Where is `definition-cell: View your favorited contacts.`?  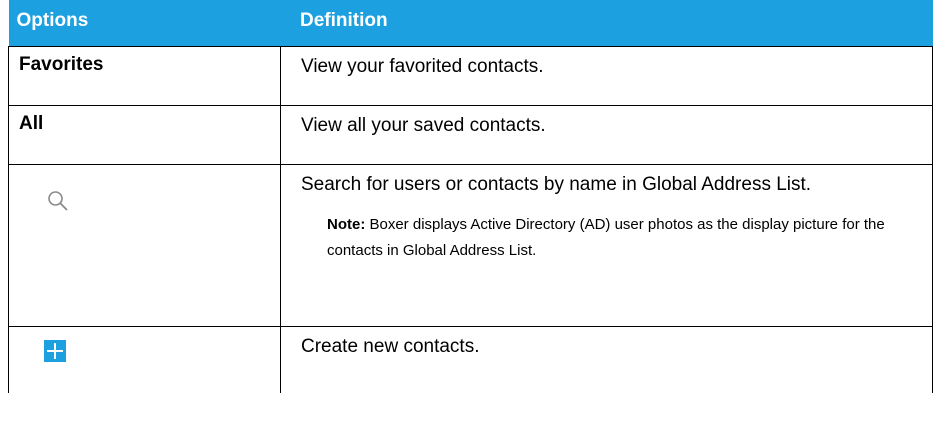
definition-cell: View your favorited contacts. is located at coordinates (606, 76).